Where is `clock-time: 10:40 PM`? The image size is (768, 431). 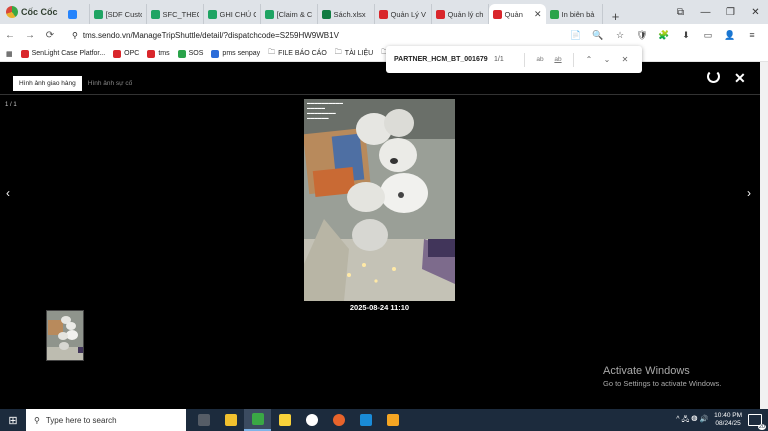 clock-time: 10:40 PM is located at coordinates (728, 415).